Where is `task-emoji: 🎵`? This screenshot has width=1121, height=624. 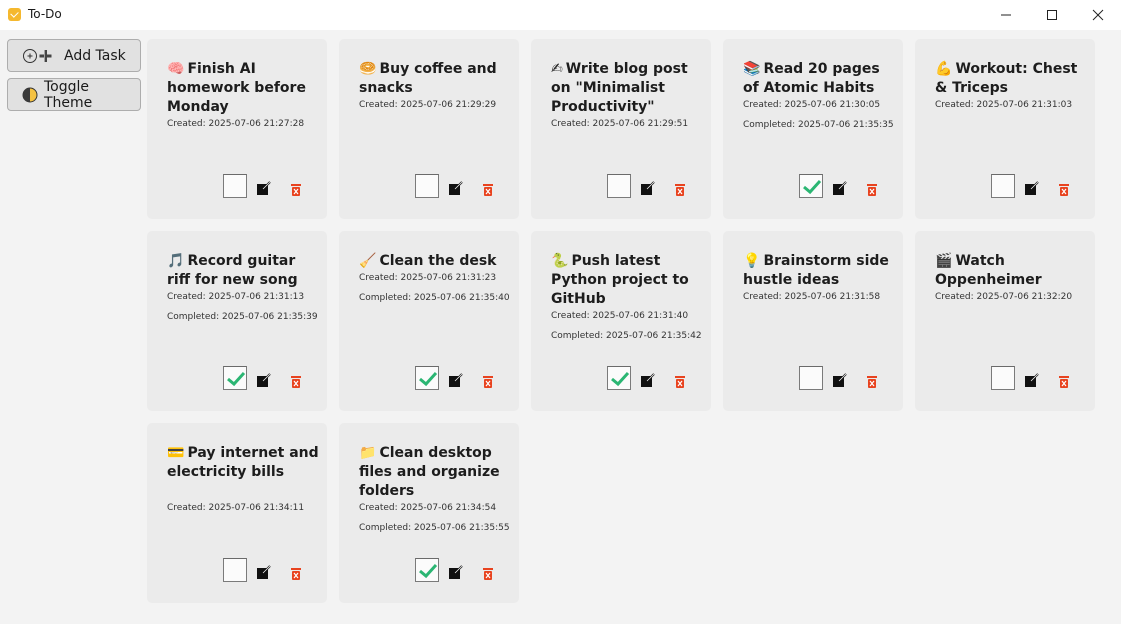
task-emoji: 🎵 is located at coordinates (176, 261).